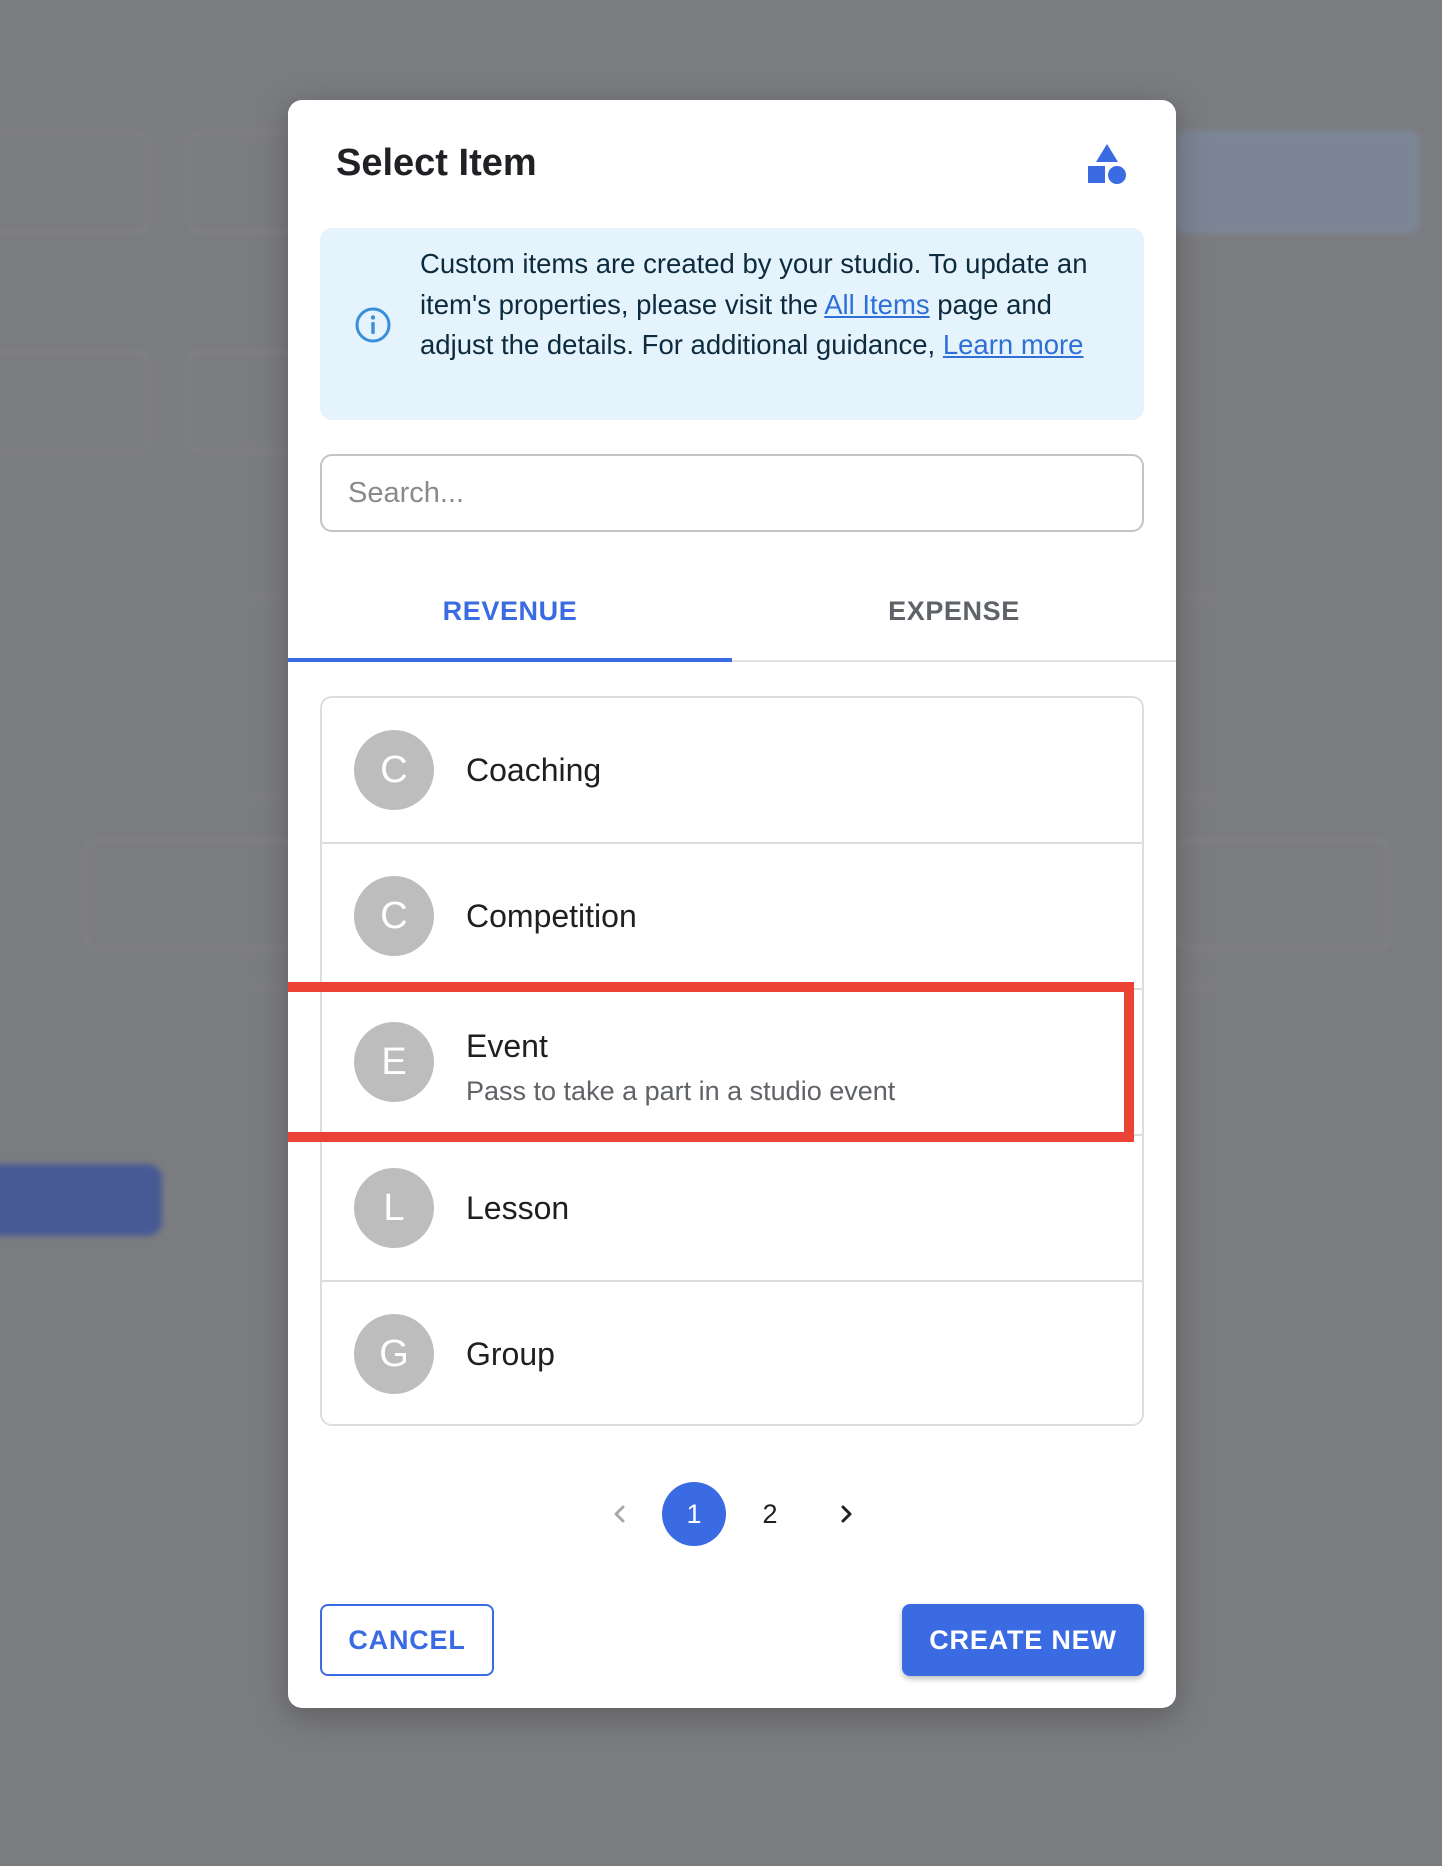 The height and width of the screenshot is (1866, 1442). I want to click on pagination: 1 2, so click(732, 1514).